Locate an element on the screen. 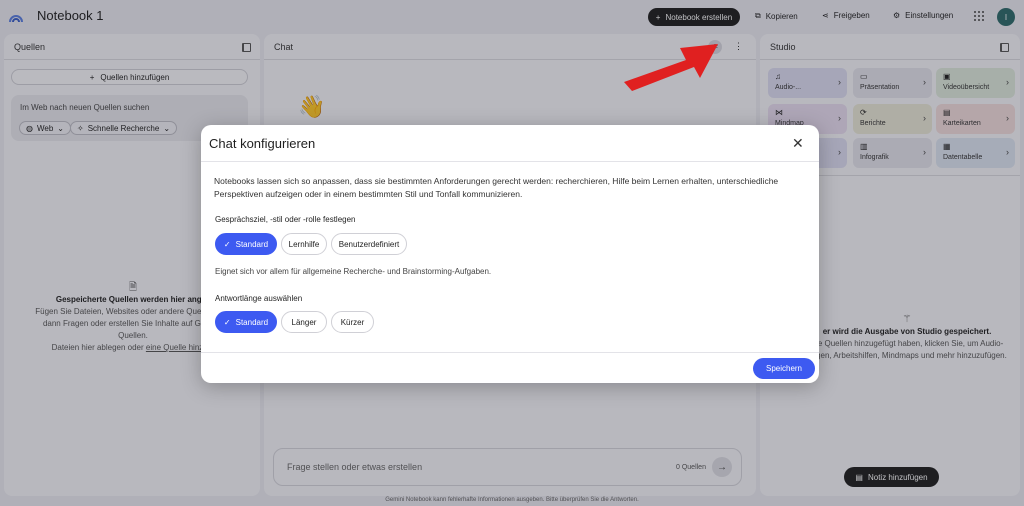 The width and height of the screenshot is (1024, 506). length-option-shorter: Kürzer is located at coordinates (352, 322).